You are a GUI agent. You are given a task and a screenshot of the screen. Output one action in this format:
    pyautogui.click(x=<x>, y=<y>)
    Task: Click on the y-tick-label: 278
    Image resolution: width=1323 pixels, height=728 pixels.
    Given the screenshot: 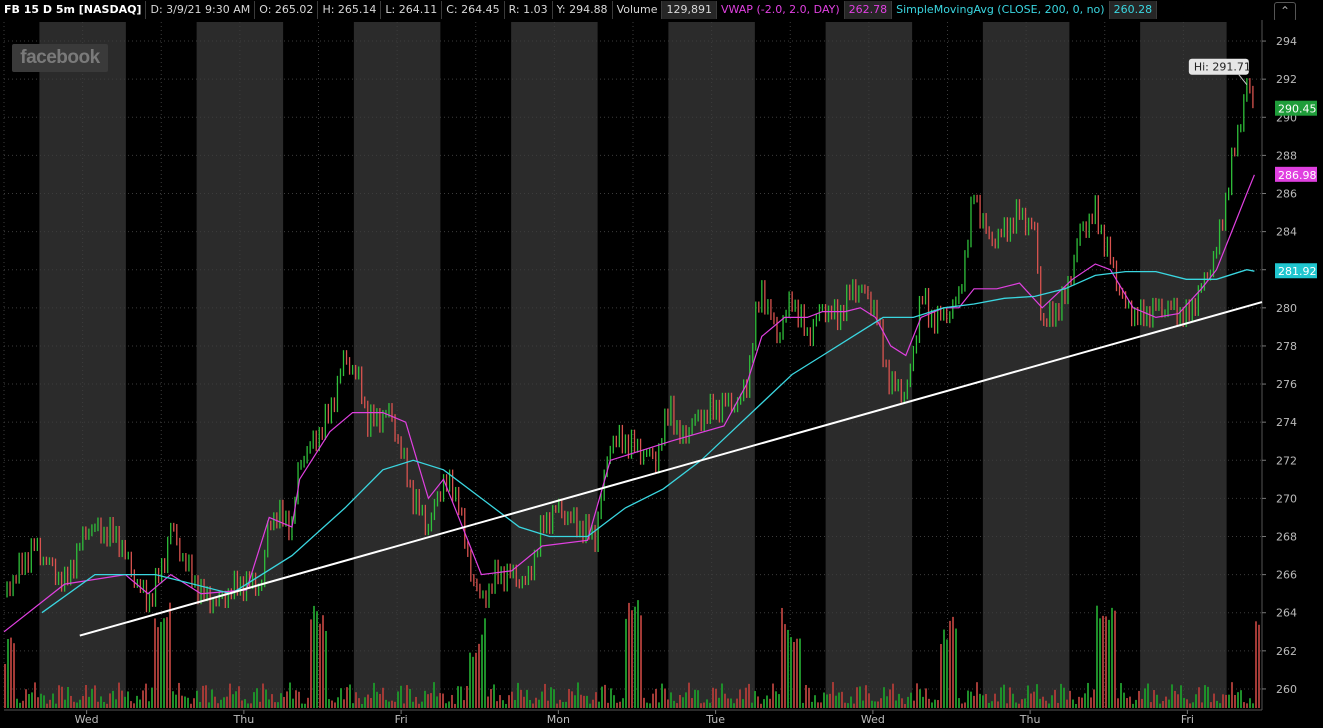 What is the action you would take?
    pyautogui.click(x=1286, y=346)
    